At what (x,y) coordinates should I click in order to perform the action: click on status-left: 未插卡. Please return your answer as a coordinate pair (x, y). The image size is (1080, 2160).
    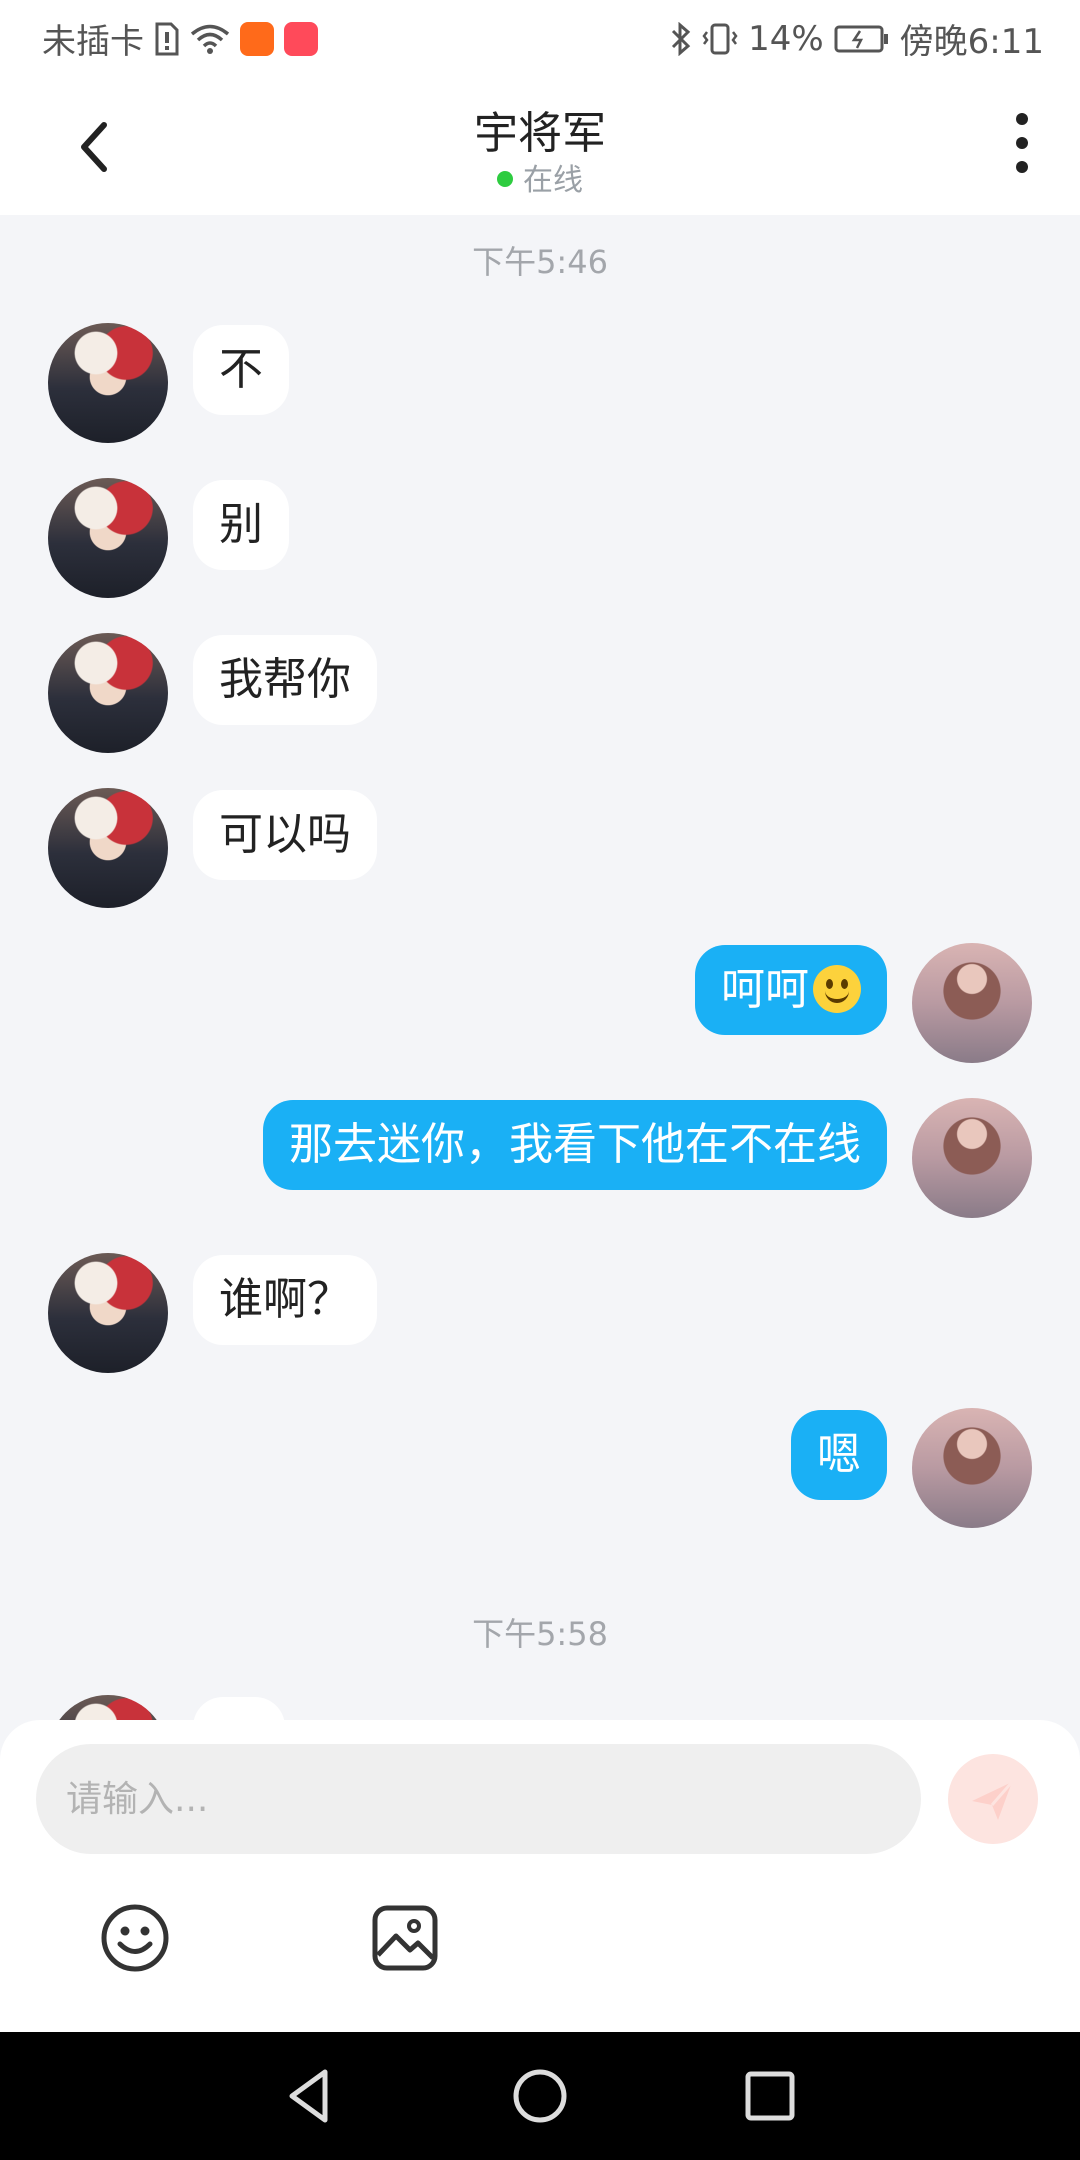
    Looking at the image, I should click on (180, 38).